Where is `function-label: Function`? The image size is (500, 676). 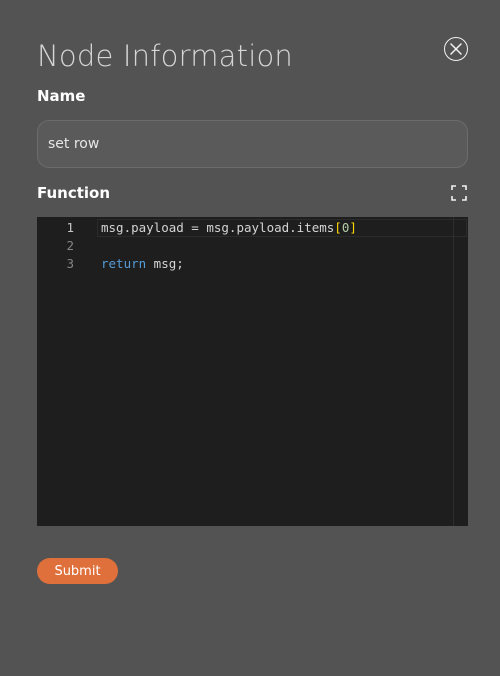
function-label: Function is located at coordinates (74, 193).